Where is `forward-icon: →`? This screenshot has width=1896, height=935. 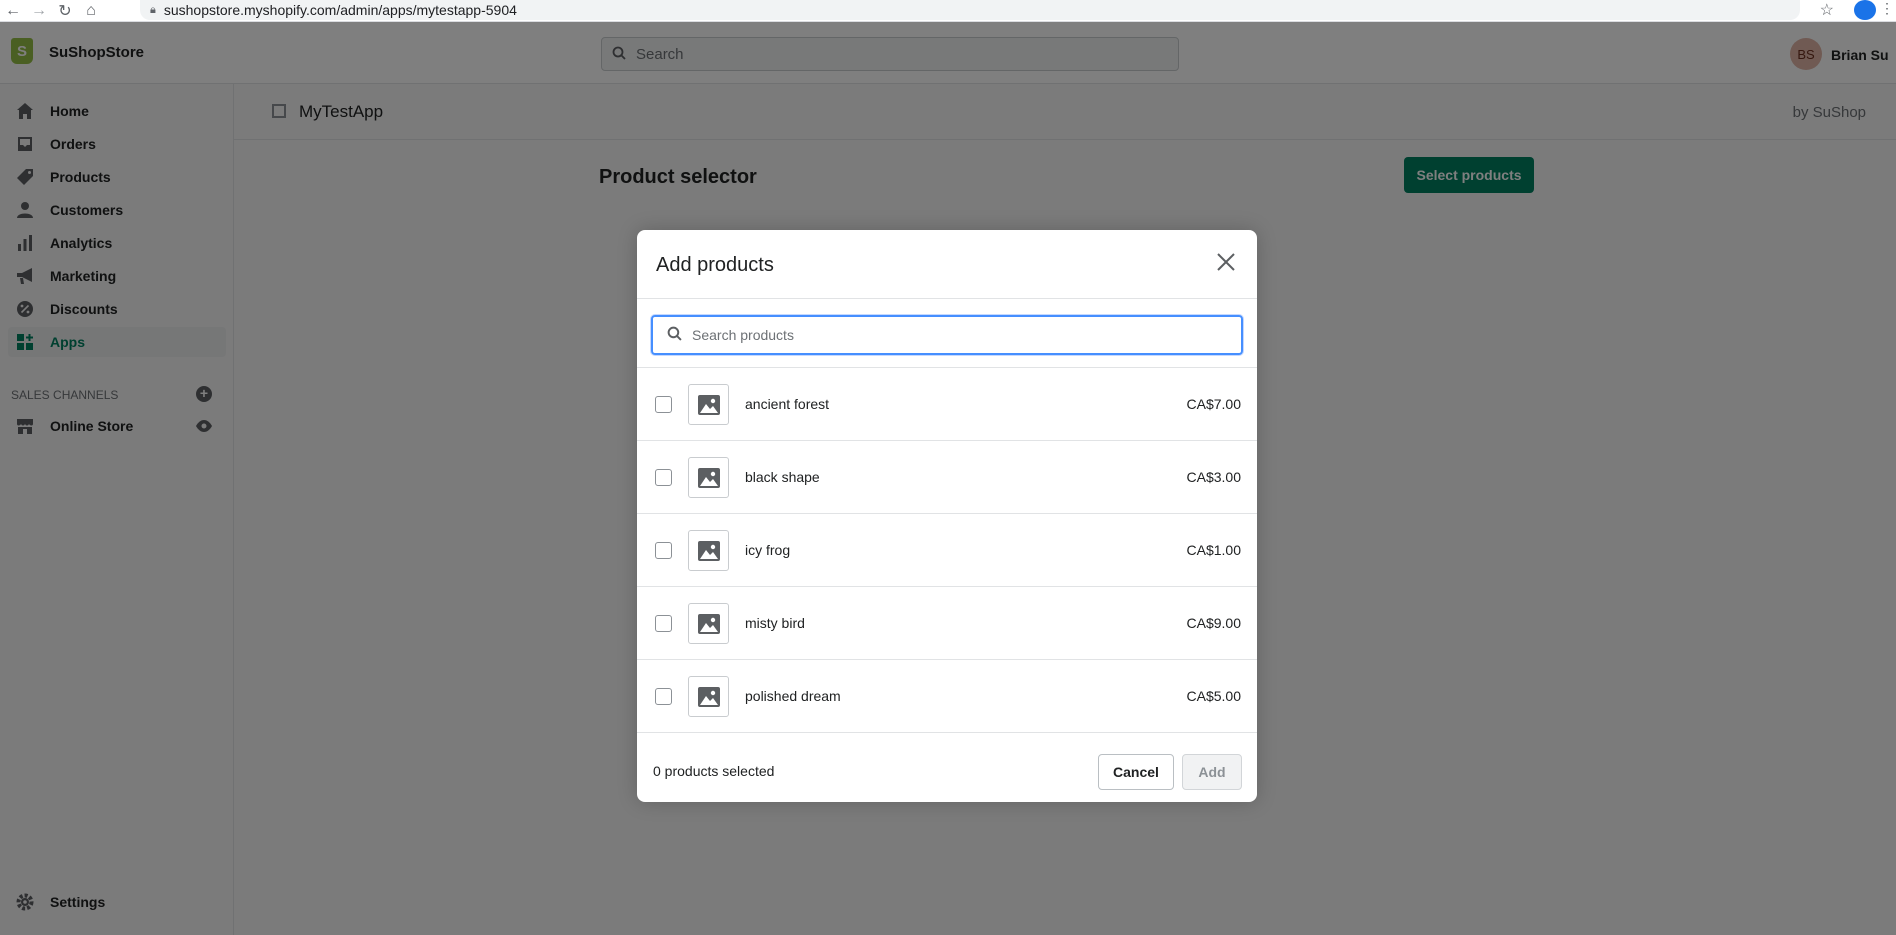
forward-icon: → is located at coordinates (39, 11).